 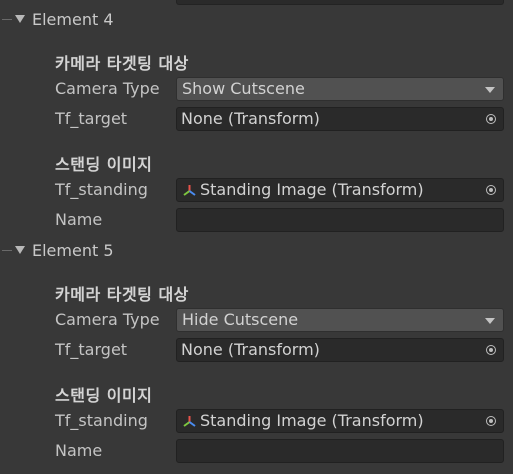 I want to click on element-4-foldout: Element 4, so click(x=57, y=19).